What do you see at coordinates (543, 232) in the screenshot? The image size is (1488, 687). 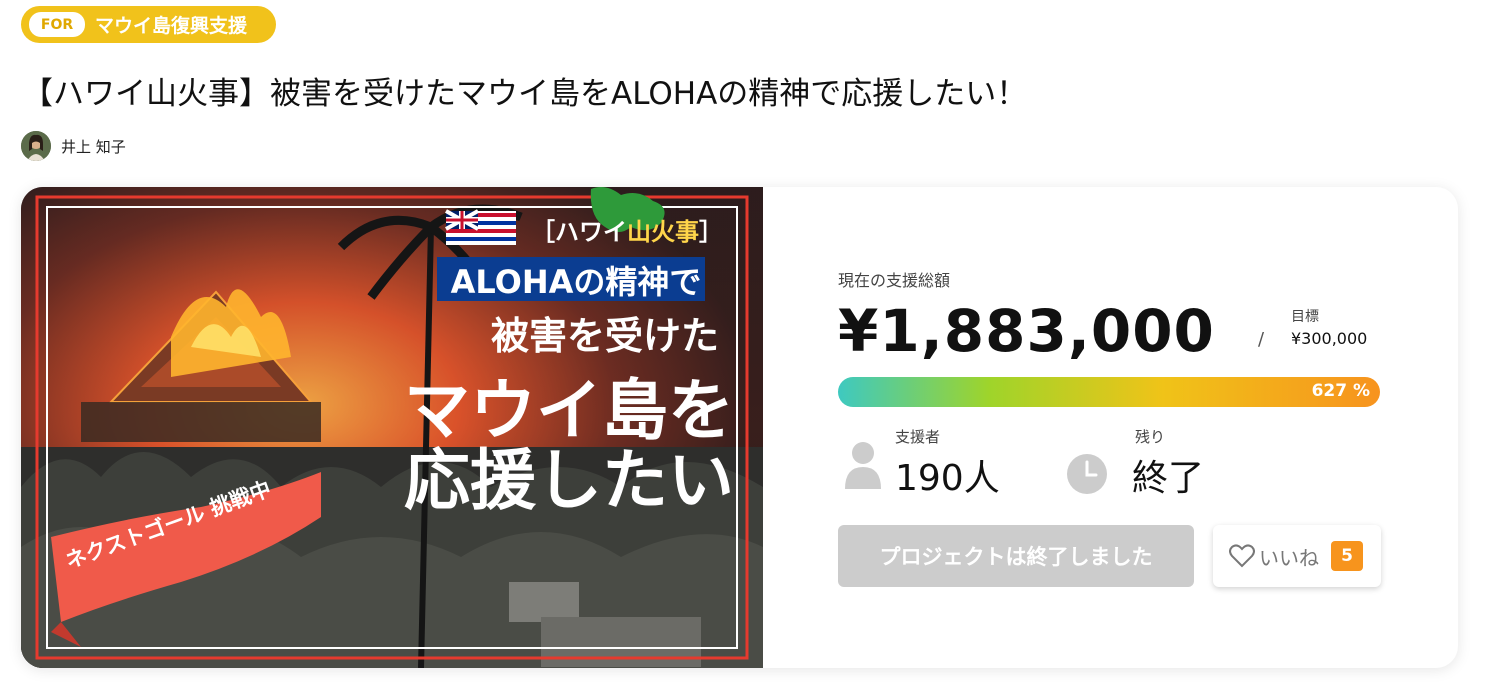 I see `hero-tag-bracket-open: ［` at bounding box center [543, 232].